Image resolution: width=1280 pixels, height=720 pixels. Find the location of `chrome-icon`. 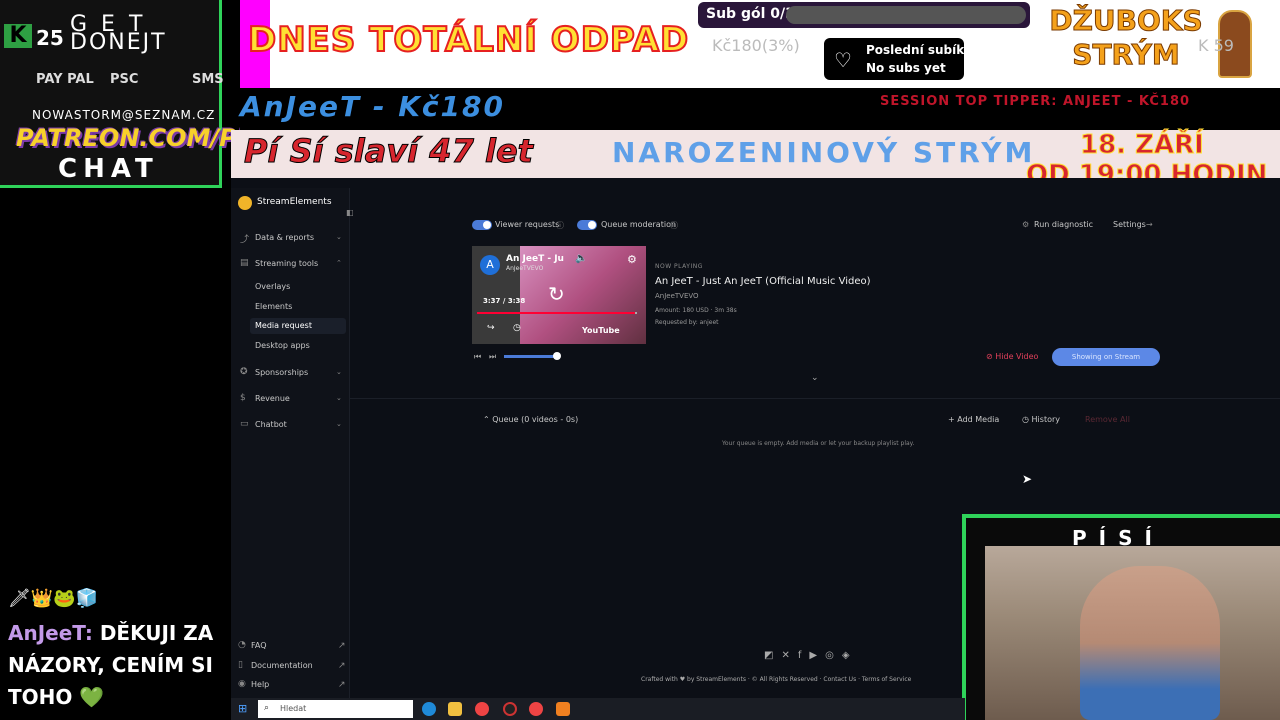

chrome-icon is located at coordinates (482, 709).